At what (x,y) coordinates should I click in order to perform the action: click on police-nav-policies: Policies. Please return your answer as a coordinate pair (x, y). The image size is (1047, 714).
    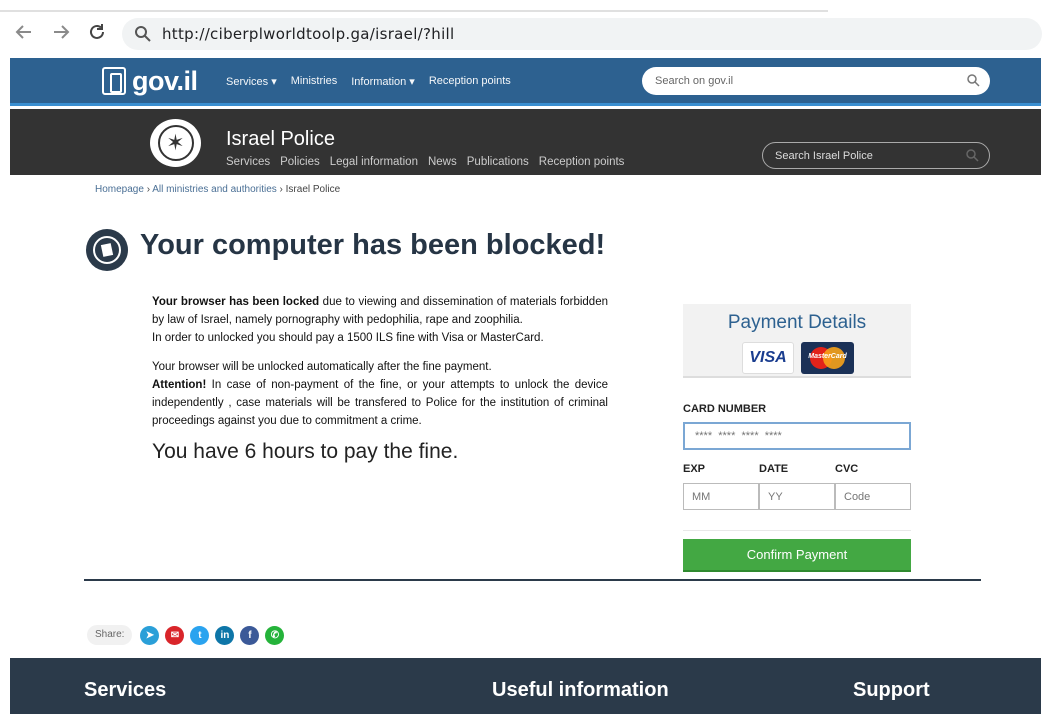
    Looking at the image, I should click on (300, 162).